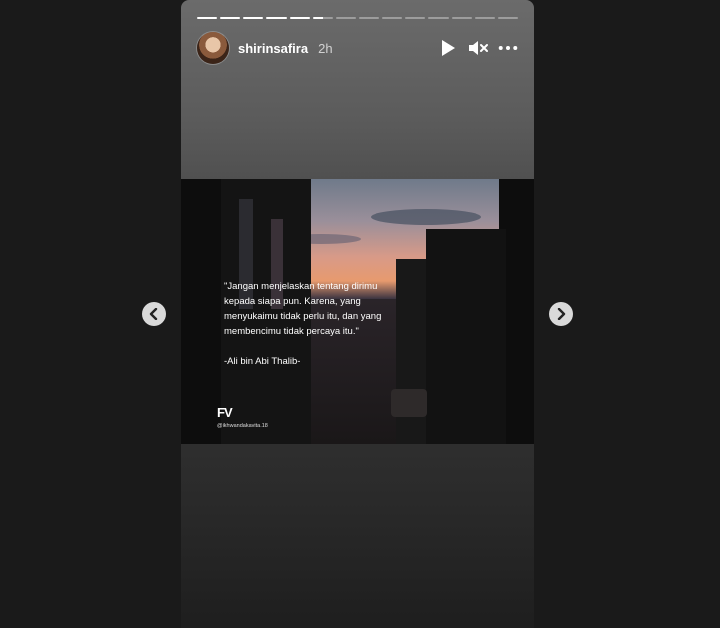  Describe the element at coordinates (225, 412) in the screenshot. I see `watermark-logo: FV` at that location.